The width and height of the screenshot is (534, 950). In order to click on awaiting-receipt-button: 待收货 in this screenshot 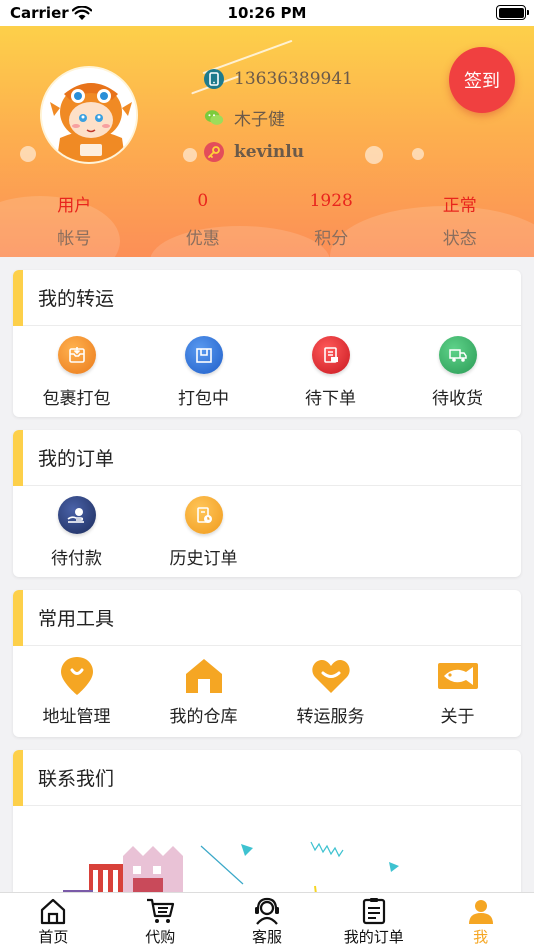, I will do `click(457, 371)`.